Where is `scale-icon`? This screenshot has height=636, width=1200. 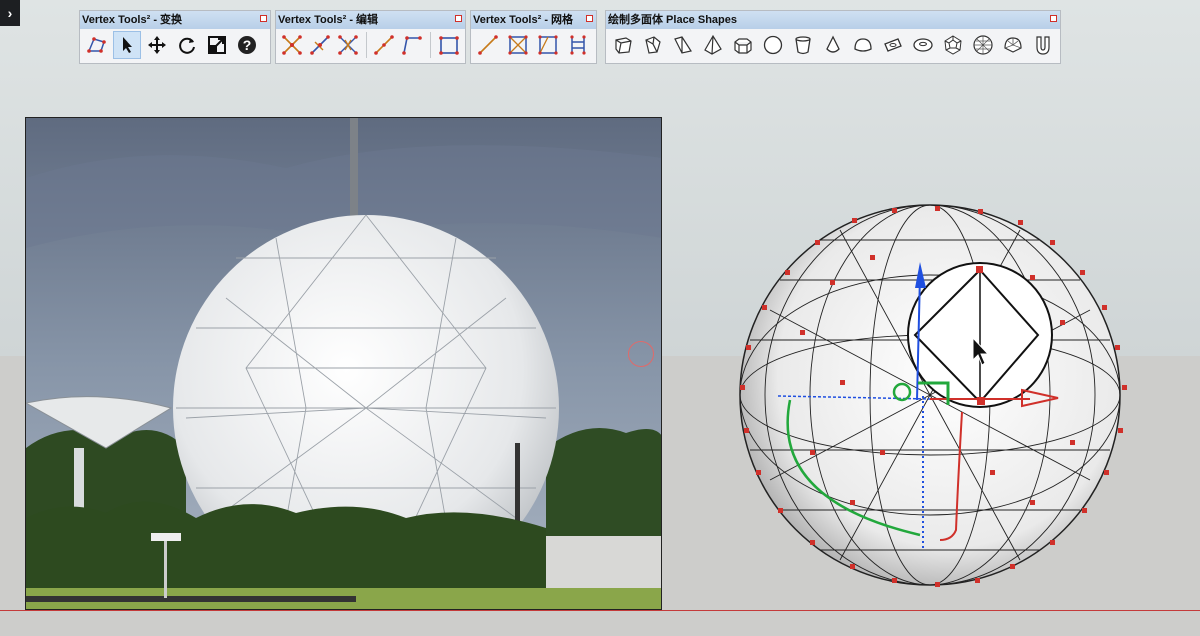
scale-icon is located at coordinates (217, 45).